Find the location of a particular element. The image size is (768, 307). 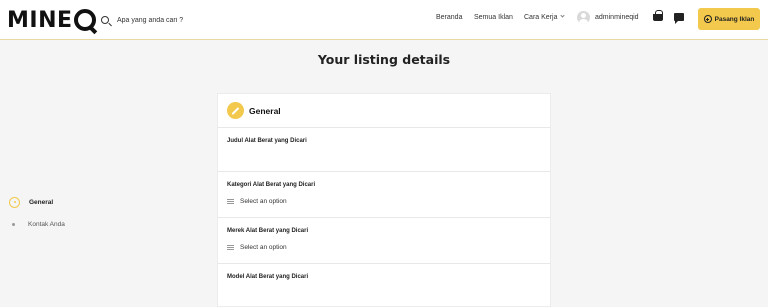

merek-select: Select an option is located at coordinates (384, 247).